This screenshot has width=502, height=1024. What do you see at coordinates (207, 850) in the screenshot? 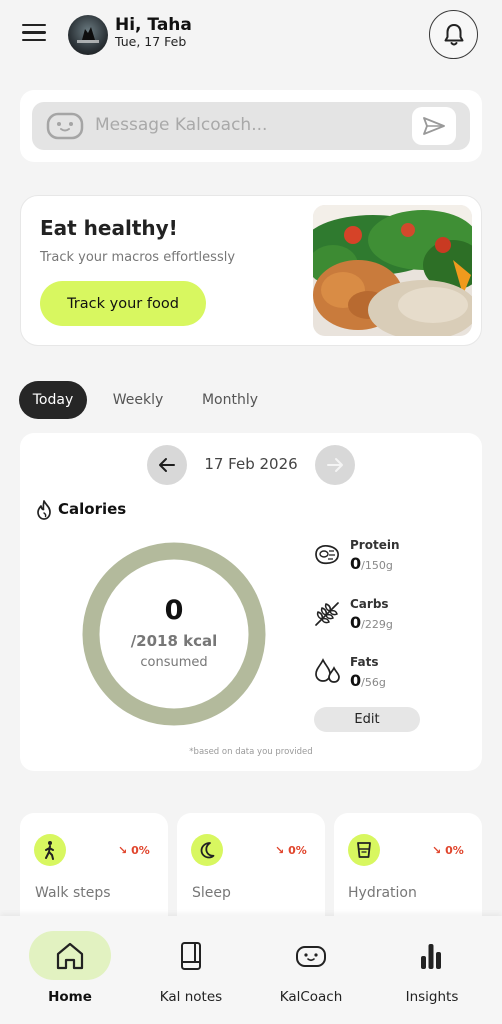
I see `moon-icon` at bounding box center [207, 850].